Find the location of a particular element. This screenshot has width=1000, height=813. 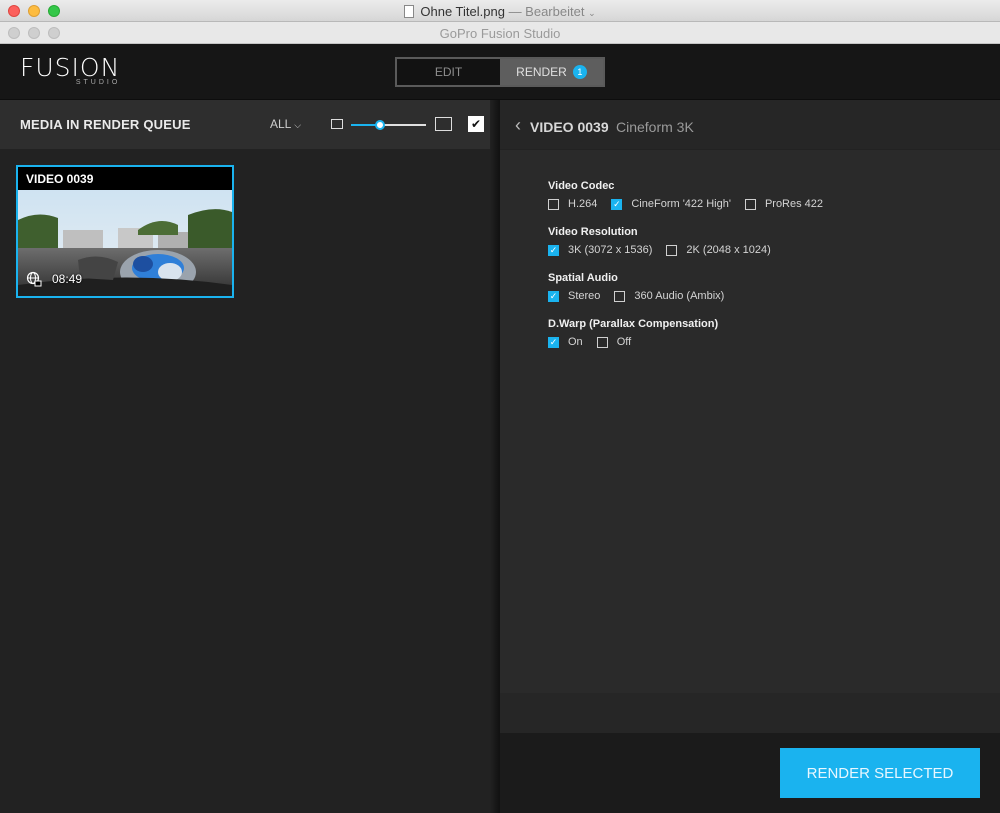

dwarp-on-option: ✓ On is located at coordinates (565, 342).